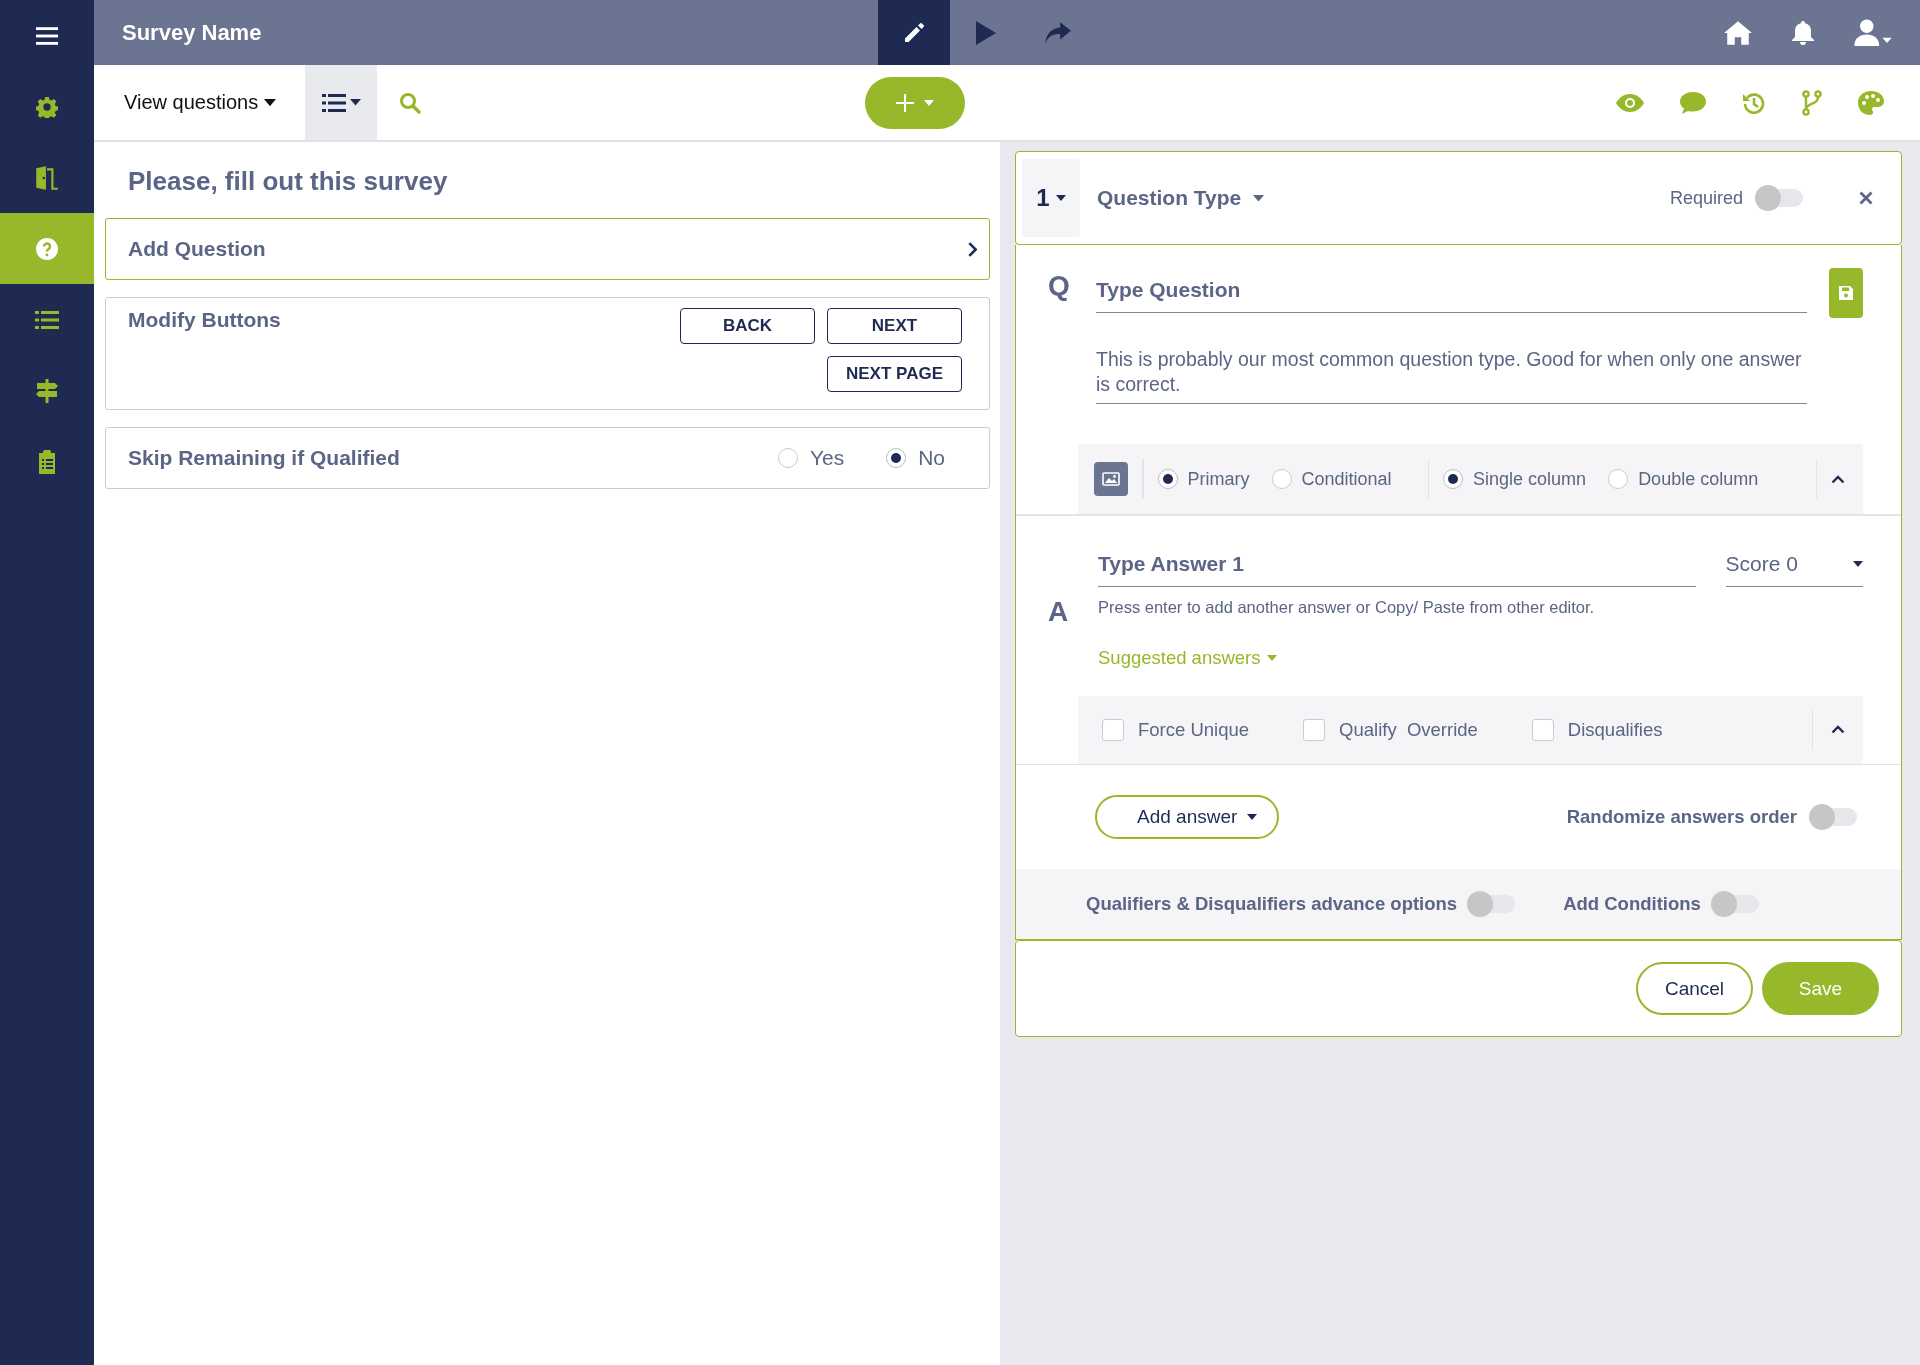 The height and width of the screenshot is (1365, 1920). What do you see at coordinates (264, 458) in the screenshot?
I see `section-label: Skip Remaining if Qualified` at bounding box center [264, 458].